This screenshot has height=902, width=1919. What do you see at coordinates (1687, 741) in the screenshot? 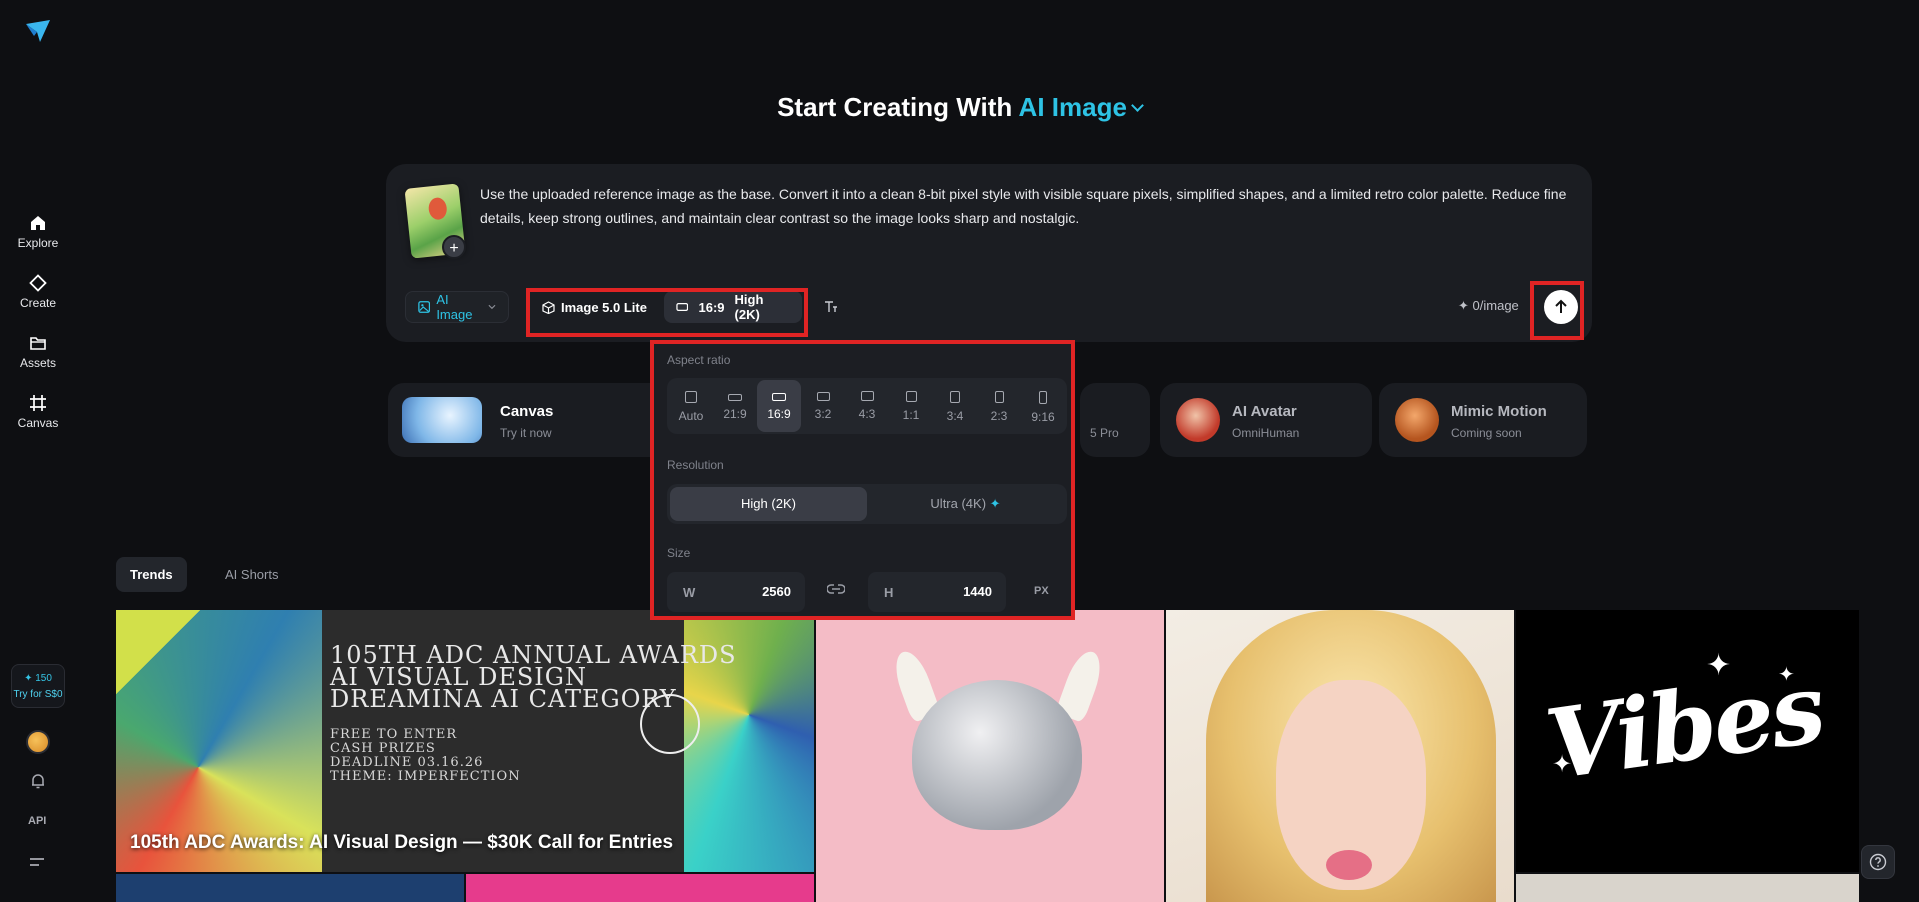
I see `gallery-tile-vibes: Vibes ✦ ✦ ✦` at bounding box center [1687, 741].